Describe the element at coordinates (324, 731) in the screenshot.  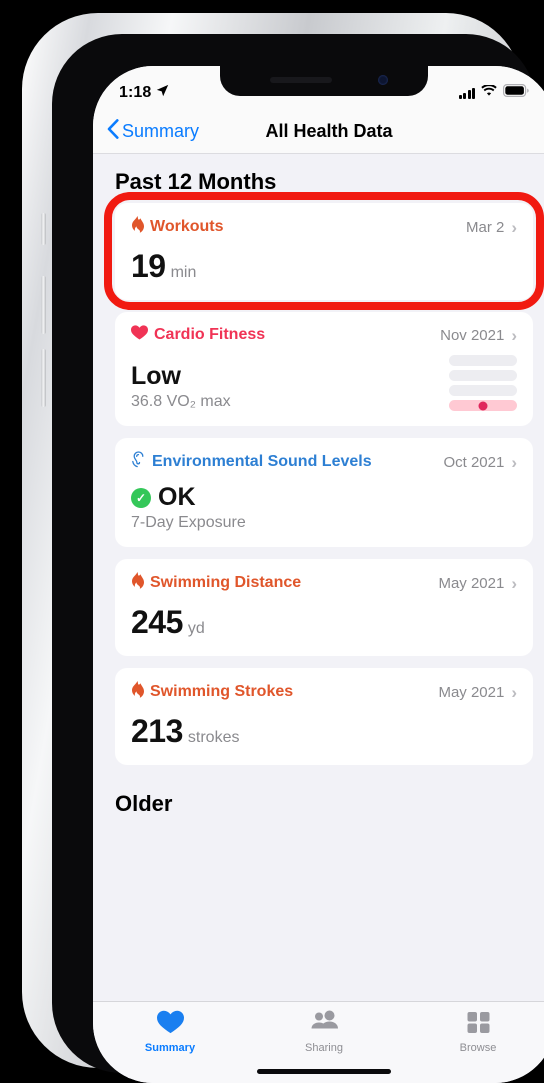
I see `card-body: 213 strokes` at that location.